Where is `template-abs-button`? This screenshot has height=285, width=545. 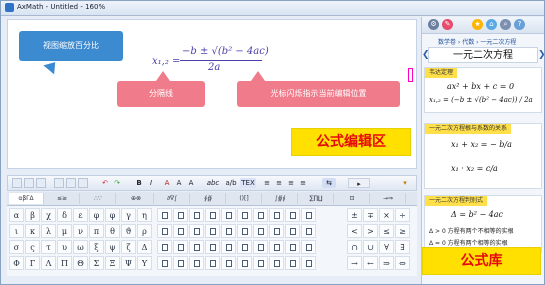 template-abs-button is located at coordinates (276, 263).